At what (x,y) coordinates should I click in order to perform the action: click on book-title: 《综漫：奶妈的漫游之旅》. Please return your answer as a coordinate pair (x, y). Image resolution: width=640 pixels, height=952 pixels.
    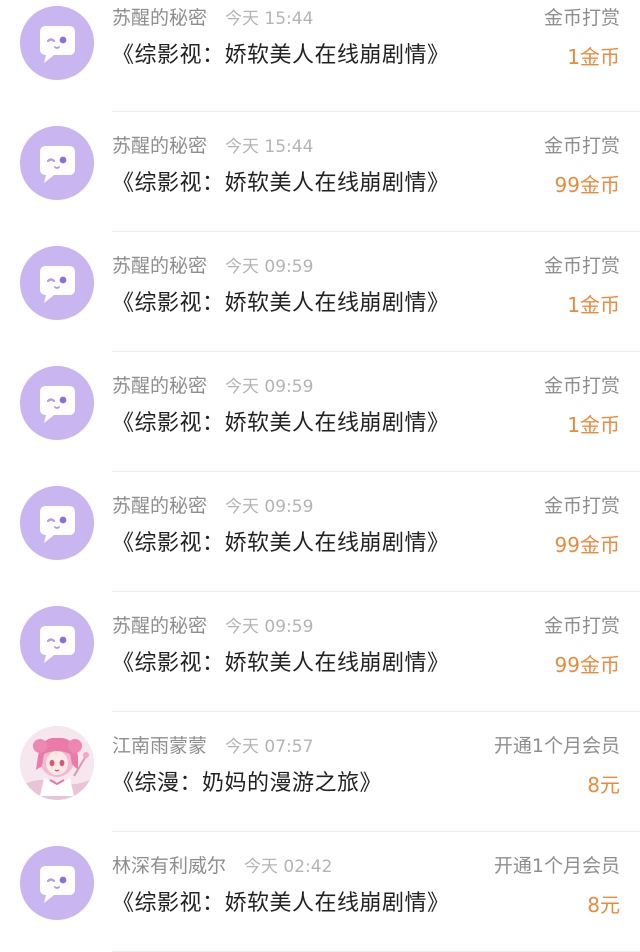
    Looking at the image, I should click on (247, 784).